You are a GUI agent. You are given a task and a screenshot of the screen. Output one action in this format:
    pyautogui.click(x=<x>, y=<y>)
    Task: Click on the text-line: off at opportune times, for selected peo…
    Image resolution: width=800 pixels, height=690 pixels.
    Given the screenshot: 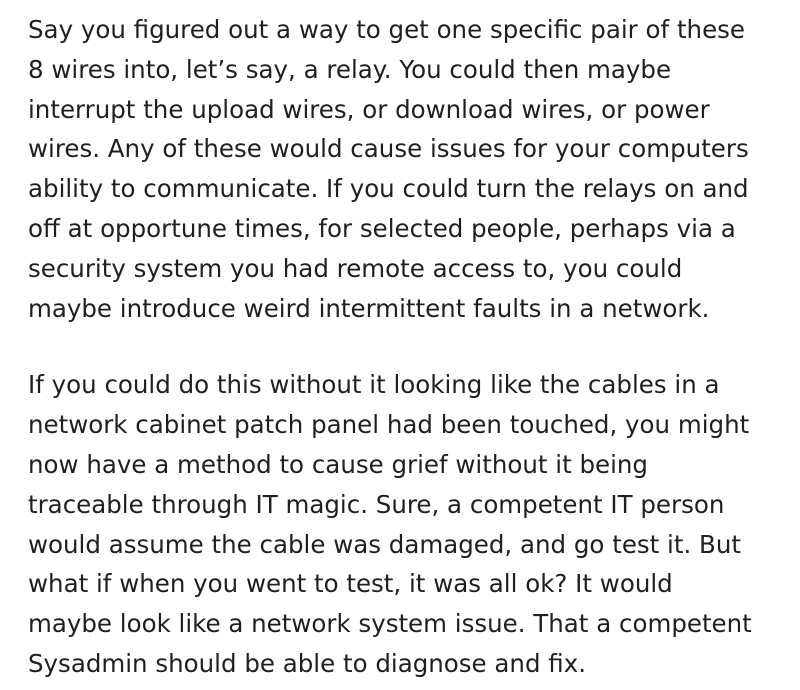 What is the action you would take?
    pyautogui.click(x=382, y=228)
    